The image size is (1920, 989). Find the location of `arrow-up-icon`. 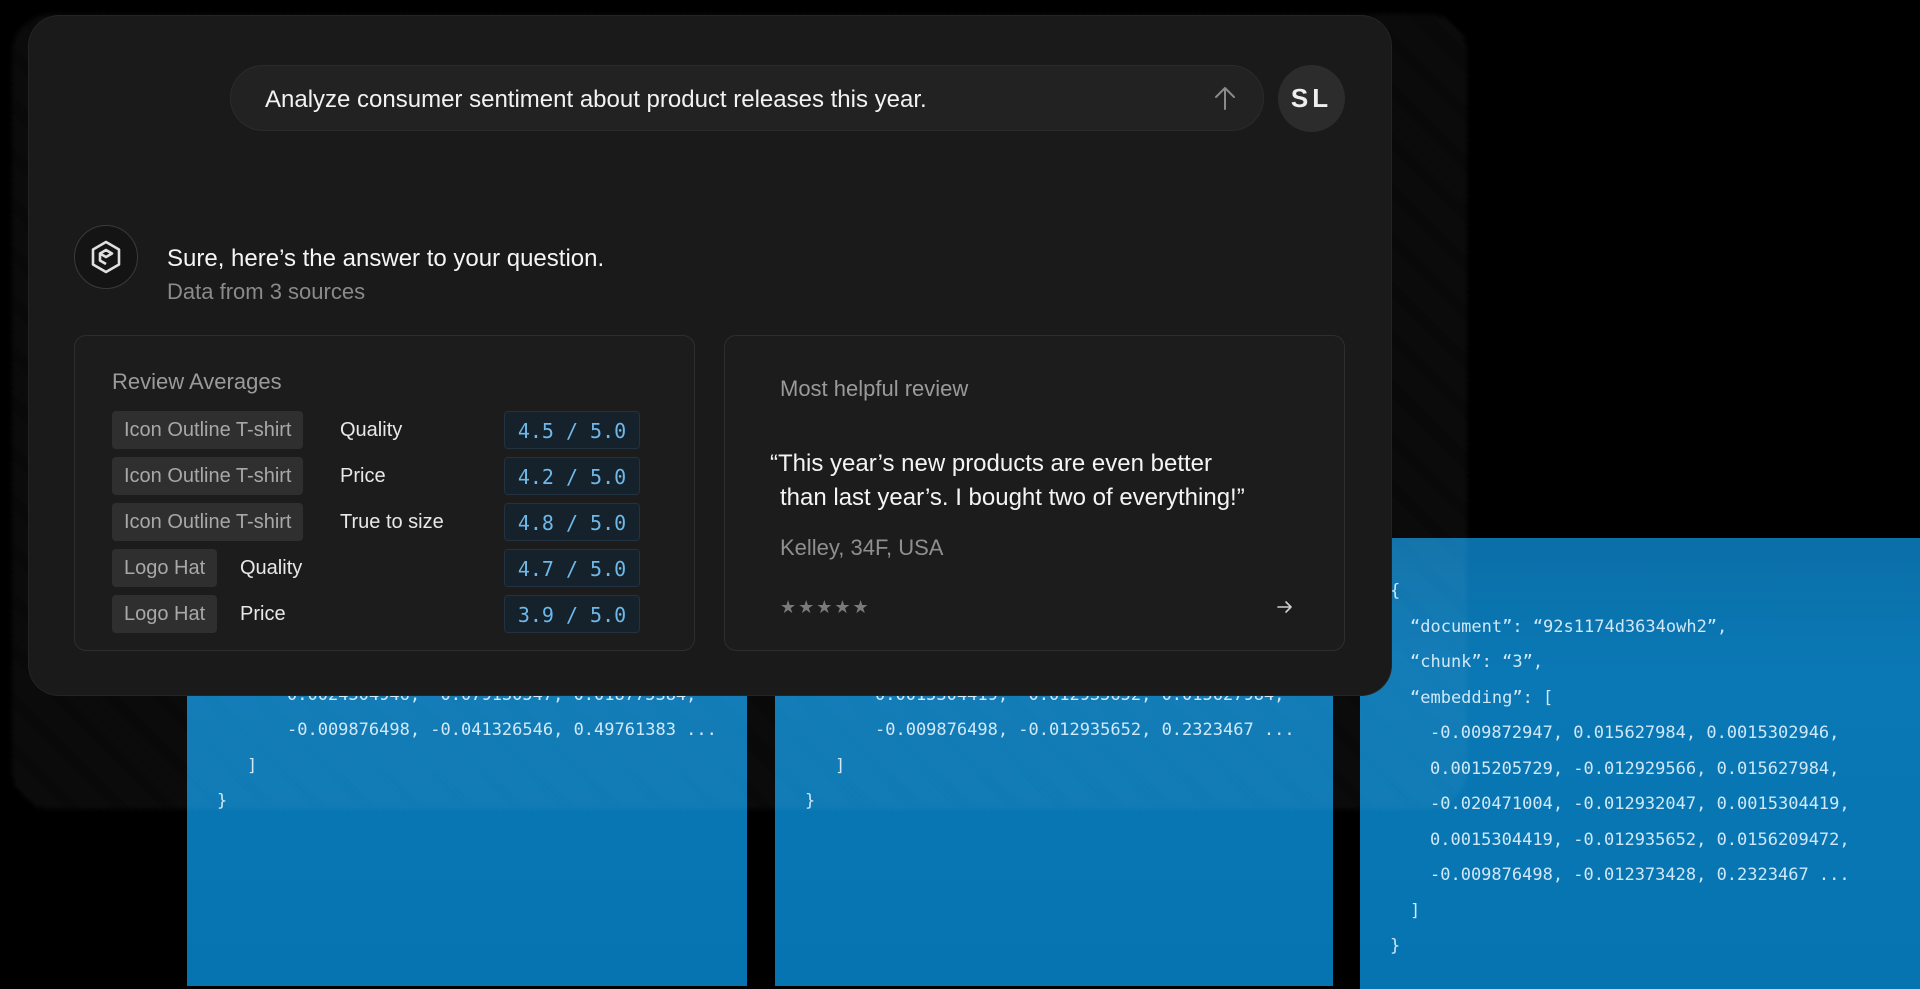

arrow-up-icon is located at coordinates (1225, 98).